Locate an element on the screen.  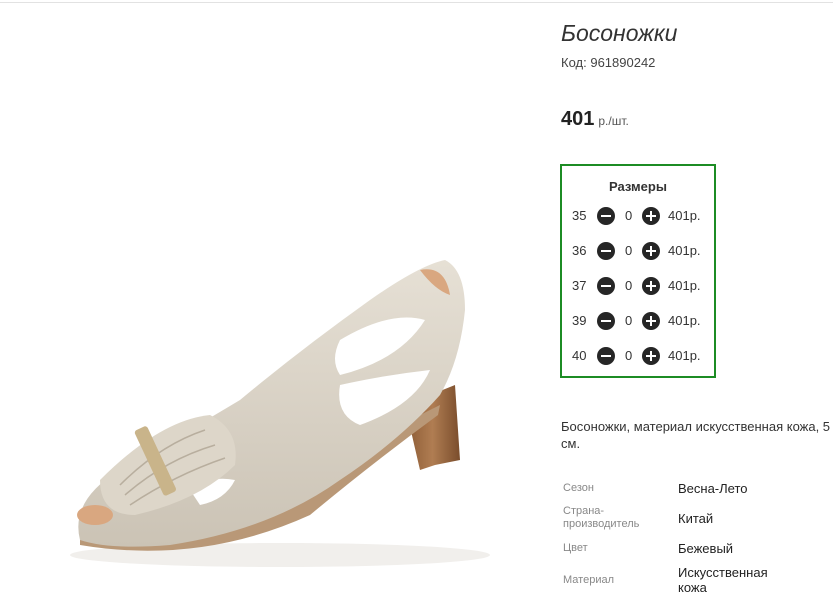
size-value: 36 is located at coordinates (579, 250).